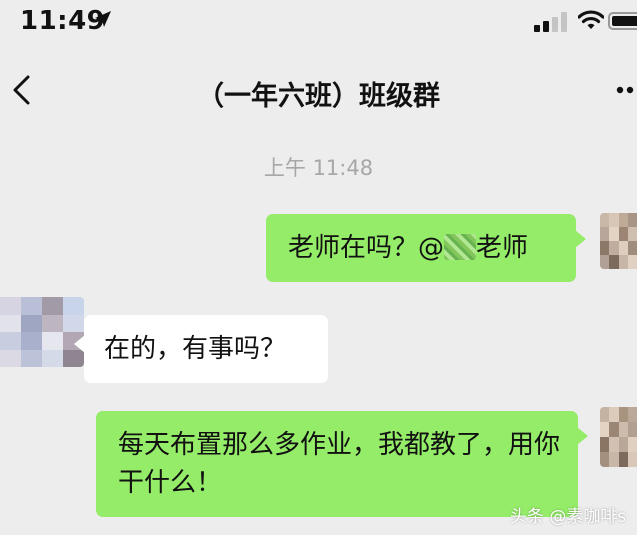 The image size is (637, 535). What do you see at coordinates (318, 168) in the screenshot?
I see `message-timestamp: 上午 11:48` at bounding box center [318, 168].